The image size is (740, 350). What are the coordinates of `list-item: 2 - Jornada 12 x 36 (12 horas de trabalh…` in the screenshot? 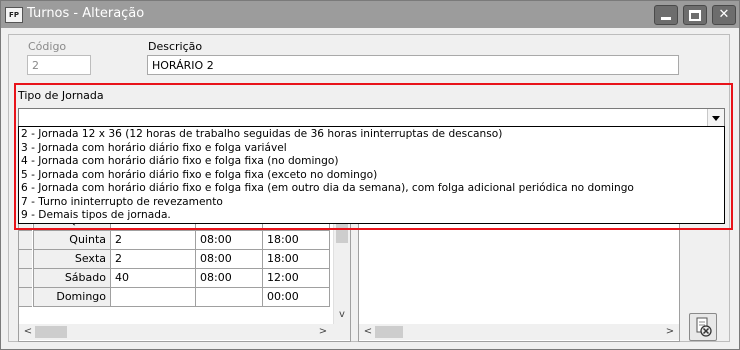 It's located at (261, 134).